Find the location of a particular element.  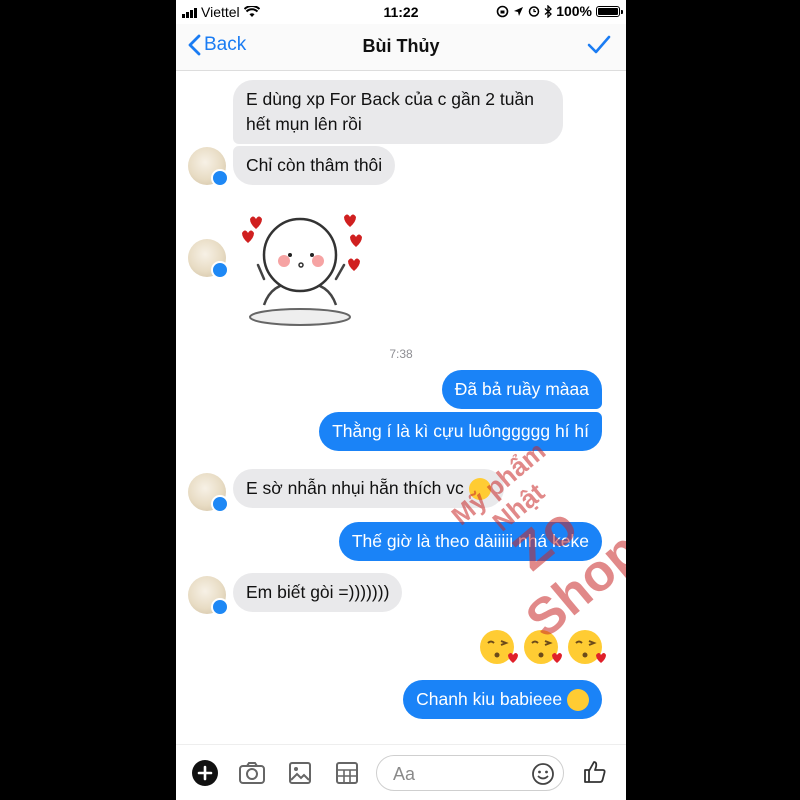

status-bar: Viettel 11:22 100% is located at coordinates (401, 12).